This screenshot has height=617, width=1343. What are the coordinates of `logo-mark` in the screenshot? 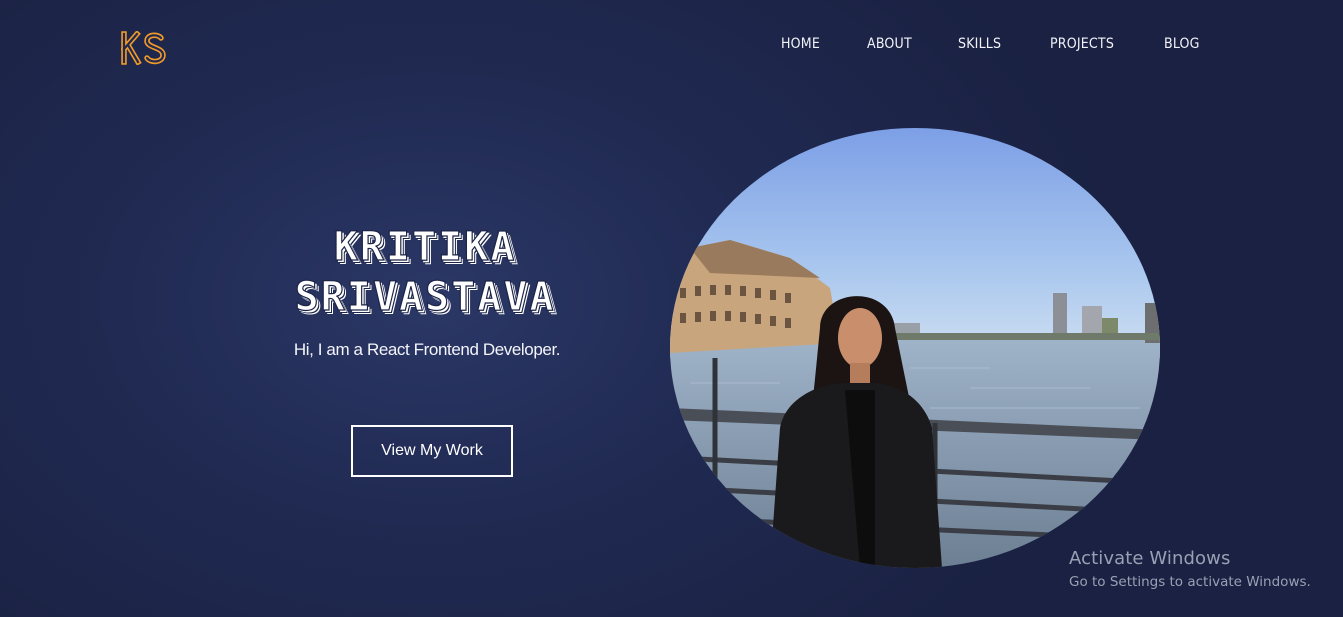 It's located at (143, 48).